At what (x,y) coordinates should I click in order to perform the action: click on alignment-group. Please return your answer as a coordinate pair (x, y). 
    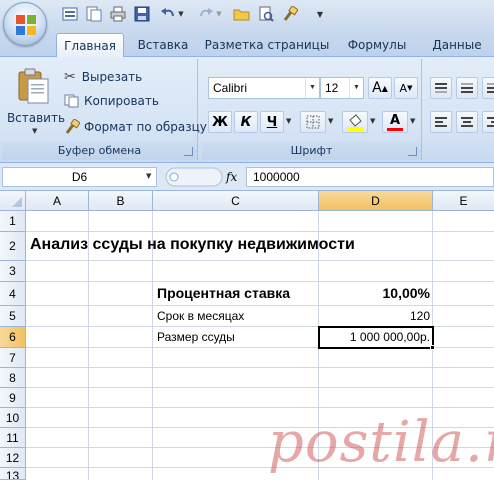
    Looking at the image, I should click on (460, 109).